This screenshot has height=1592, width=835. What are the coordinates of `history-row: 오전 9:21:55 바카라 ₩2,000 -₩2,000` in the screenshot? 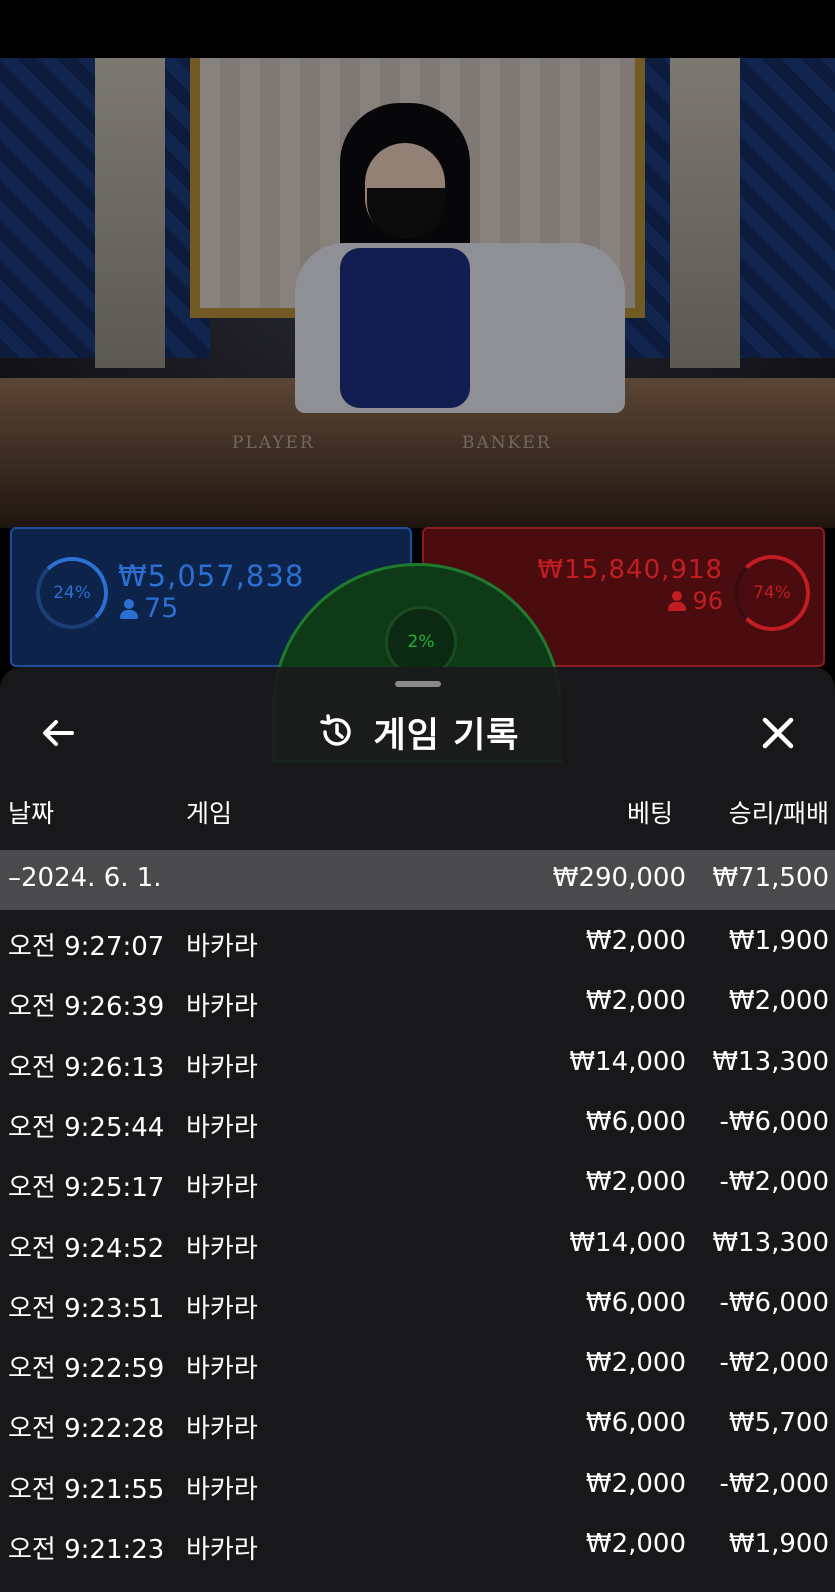 It's located at (417, 1484).